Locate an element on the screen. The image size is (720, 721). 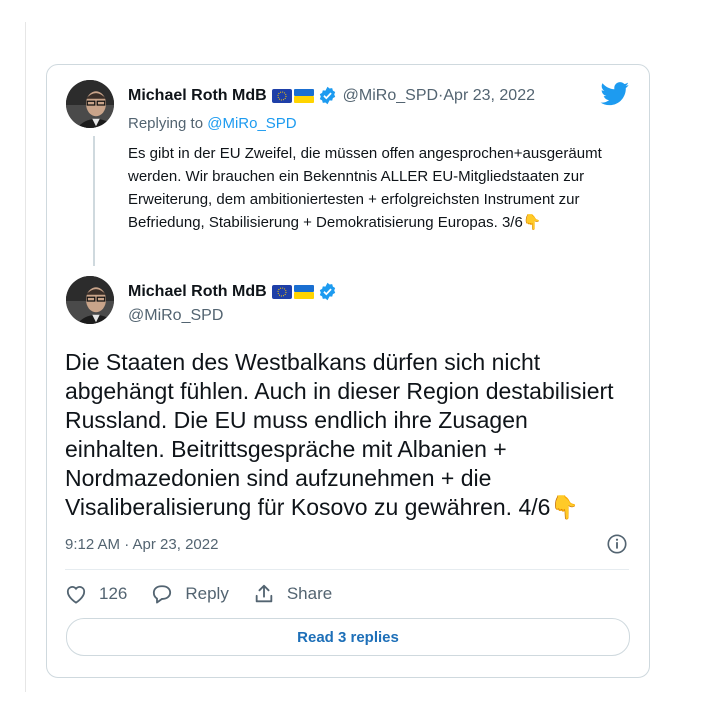
tweet-date: Apr 23, 2022 is located at coordinates (489, 96).